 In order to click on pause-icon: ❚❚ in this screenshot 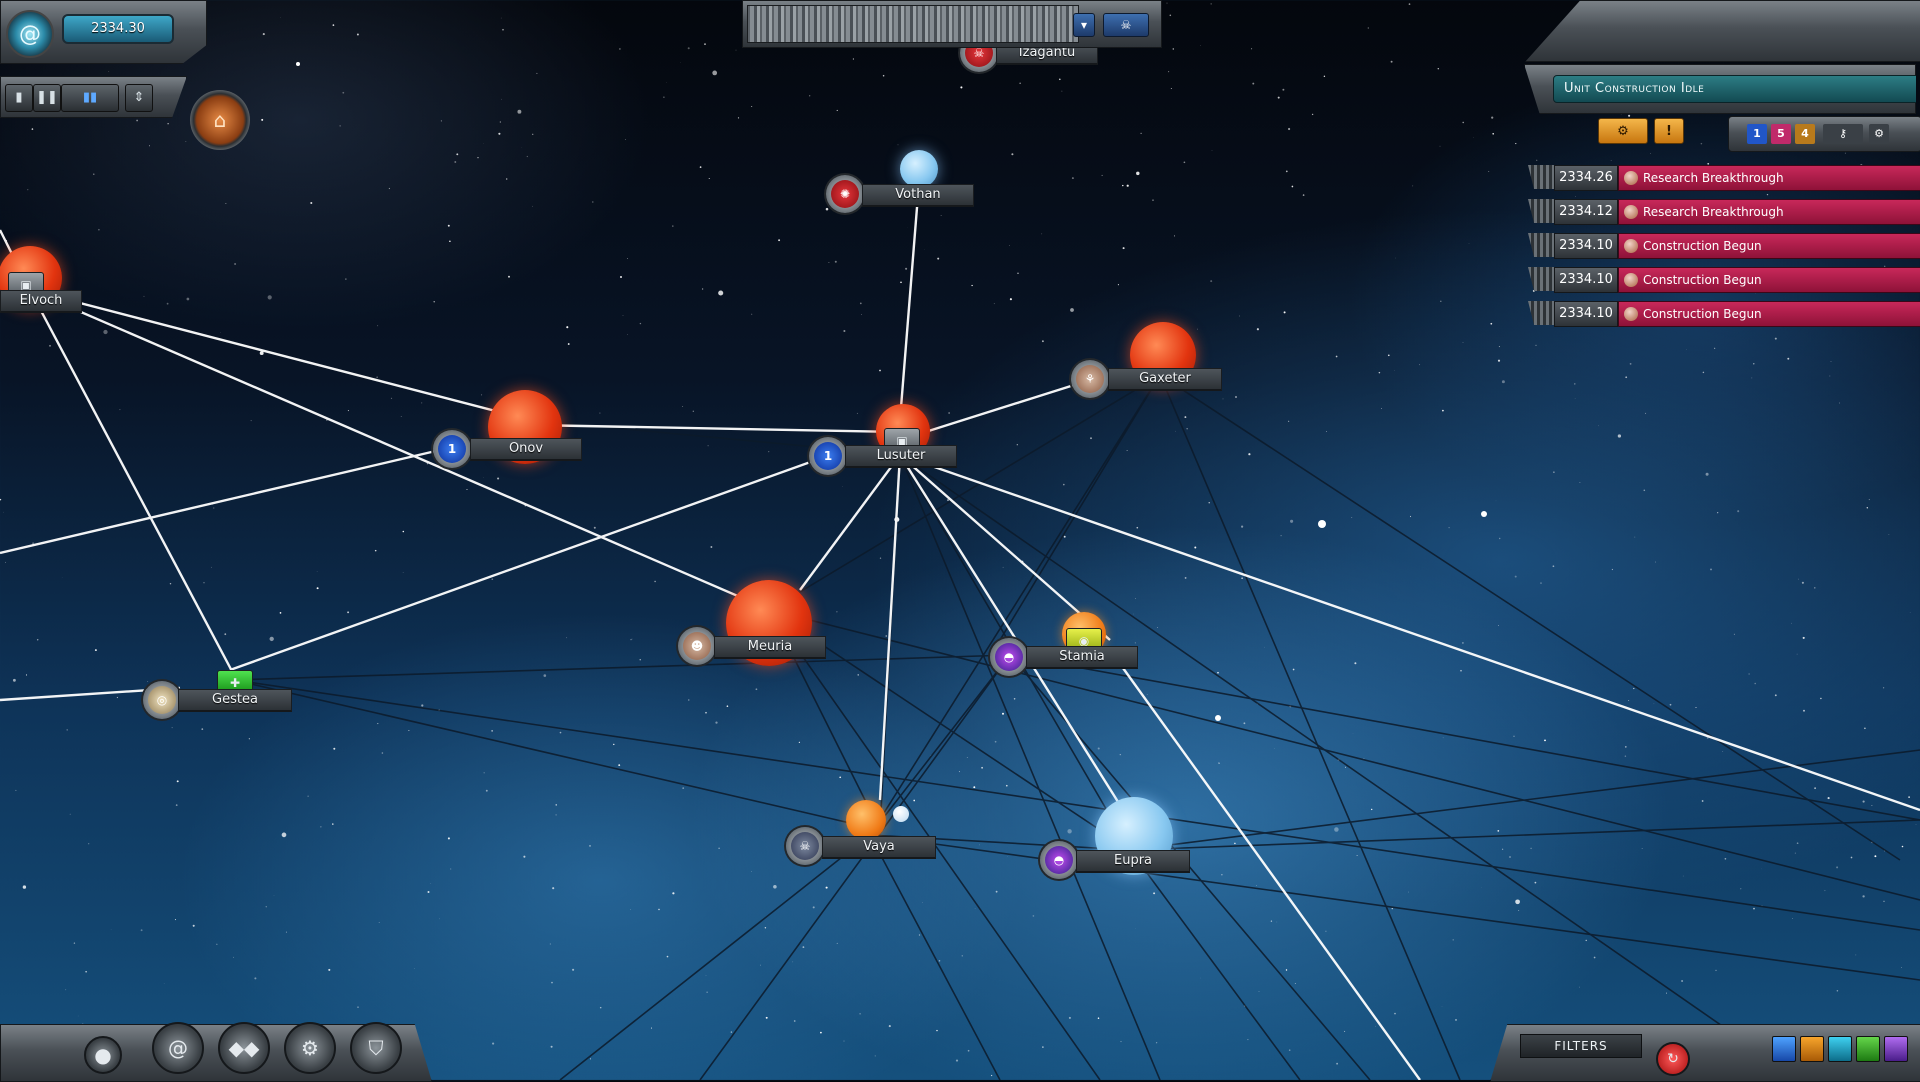, I will do `click(47, 98)`.